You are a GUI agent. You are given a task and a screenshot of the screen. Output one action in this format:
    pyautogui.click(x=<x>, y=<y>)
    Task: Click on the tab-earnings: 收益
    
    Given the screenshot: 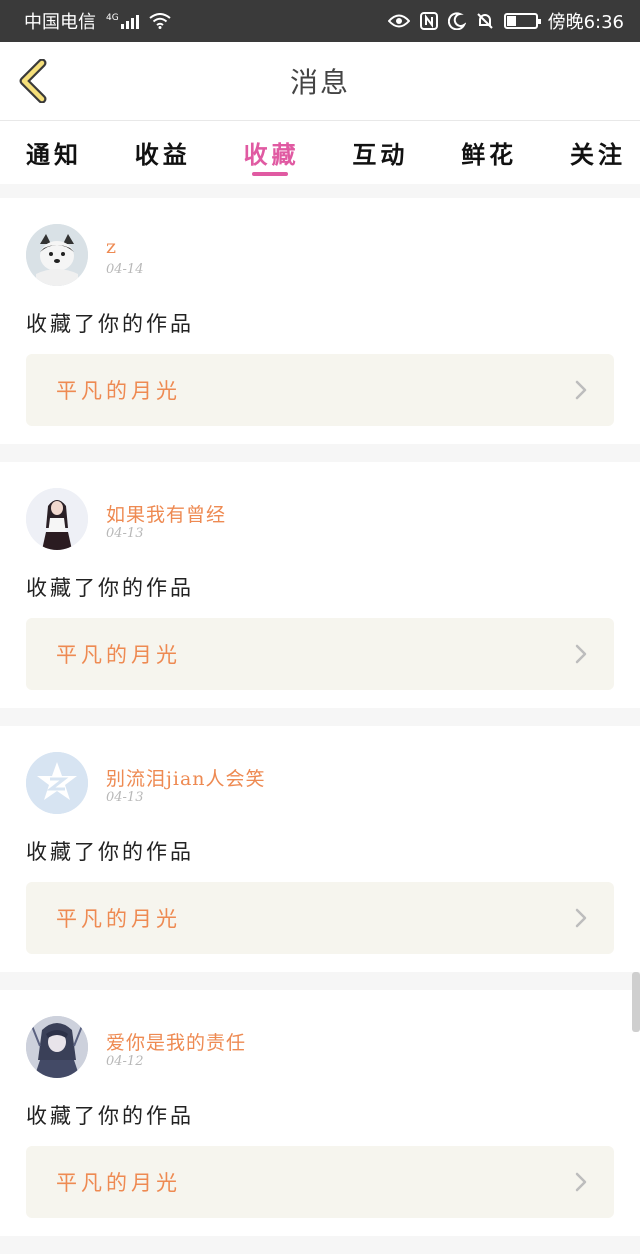 What is the action you would take?
    pyautogui.click(x=163, y=152)
    